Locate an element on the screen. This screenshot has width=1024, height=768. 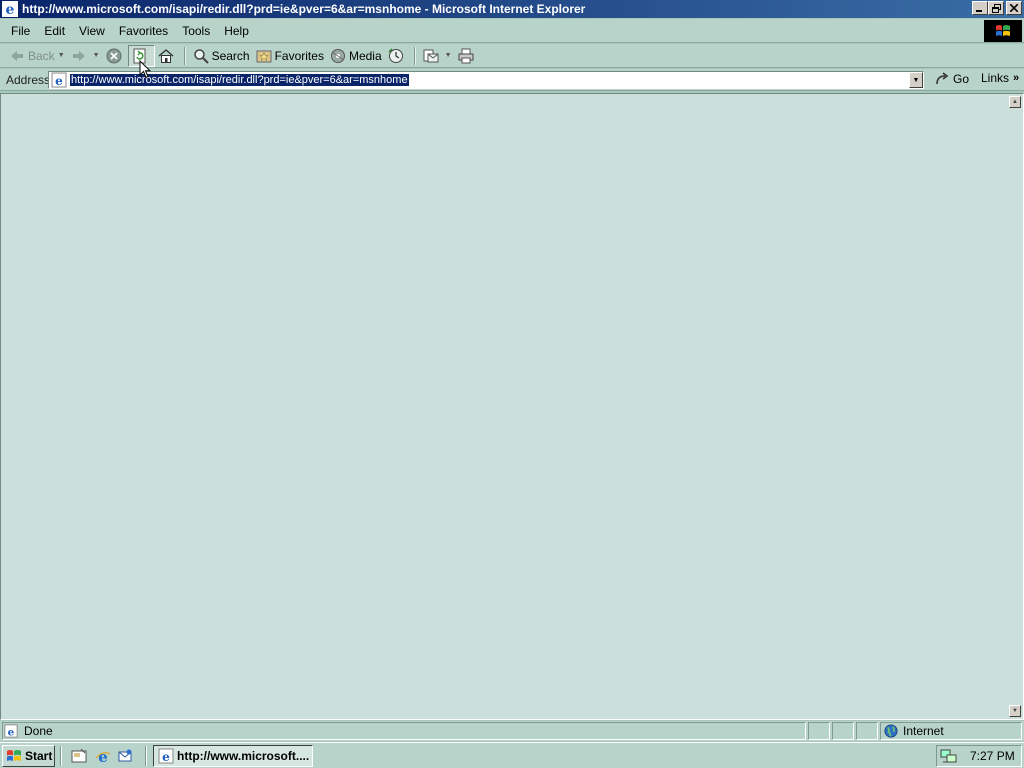
security-zone: Internet is located at coordinates (951, 731).